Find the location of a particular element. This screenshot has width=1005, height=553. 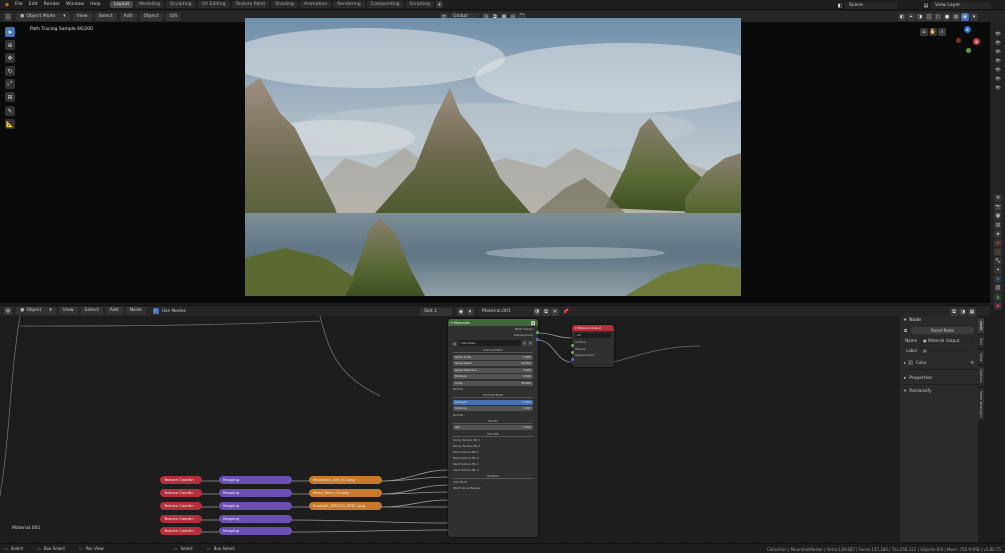

cursor-tool-icon: ⊕ is located at coordinates (10, 45).